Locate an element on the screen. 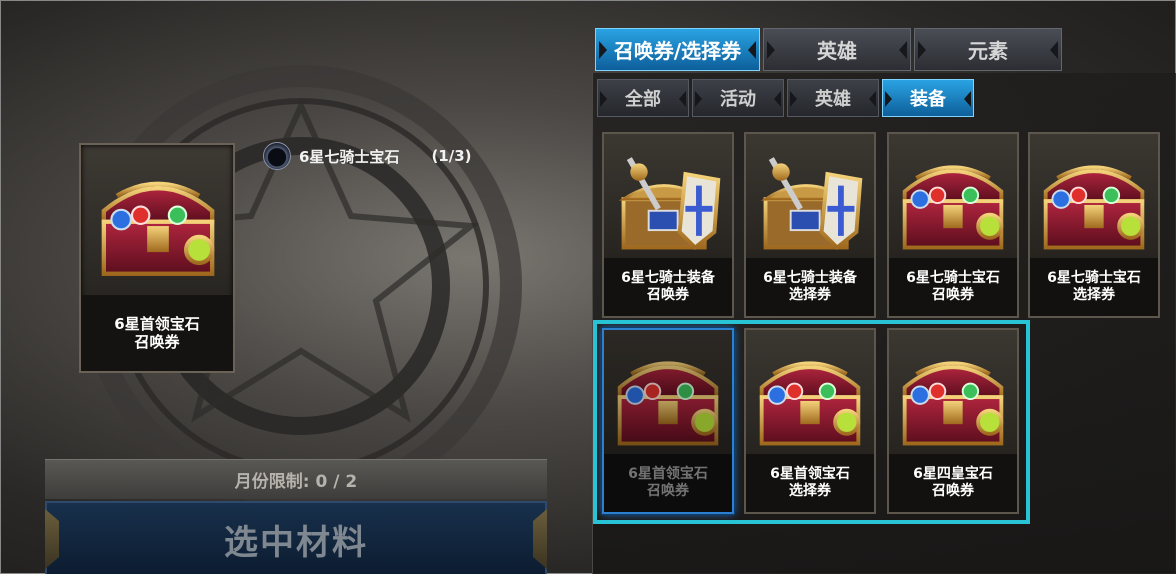 This screenshot has height=574, width=1176. subtab-equipment-label: 装备 is located at coordinates (928, 99).